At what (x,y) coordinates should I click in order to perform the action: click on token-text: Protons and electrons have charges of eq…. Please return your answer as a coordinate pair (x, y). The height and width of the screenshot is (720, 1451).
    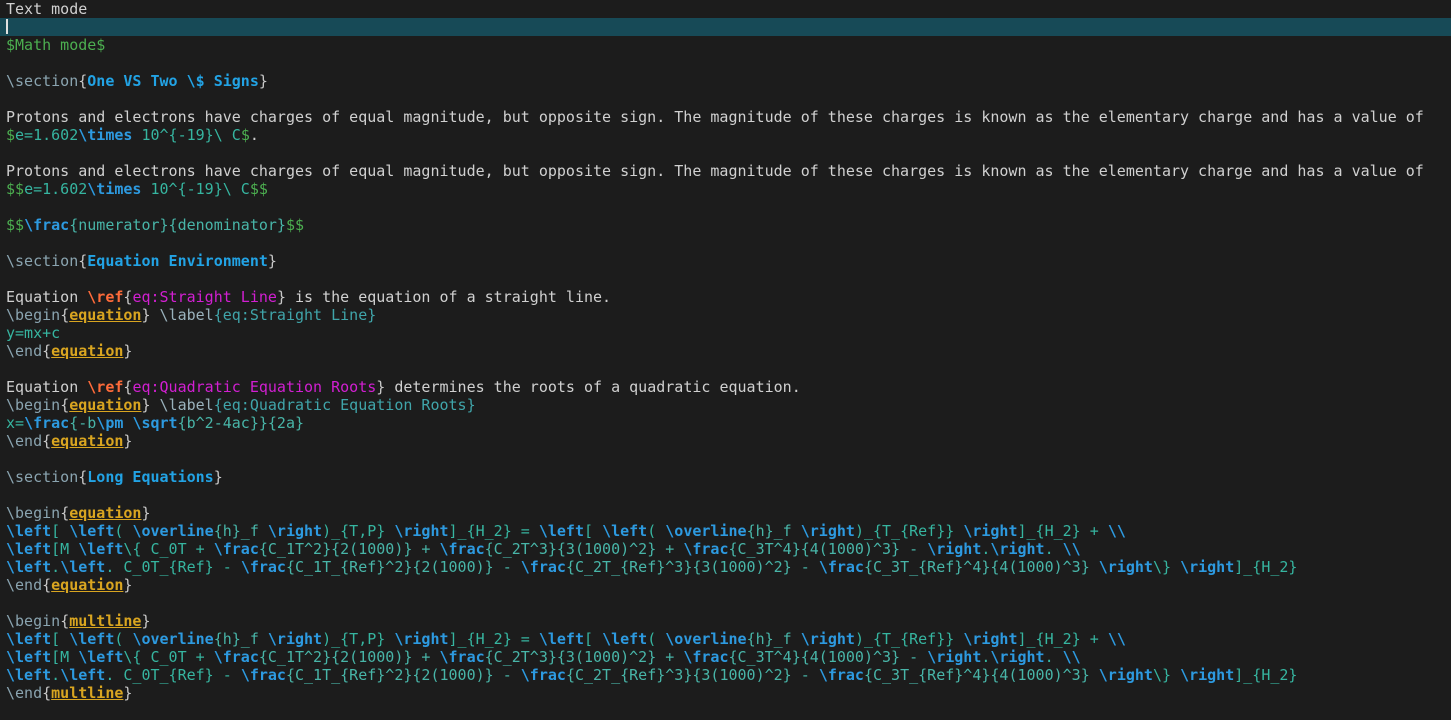
    Looking at the image, I should click on (715, 117).